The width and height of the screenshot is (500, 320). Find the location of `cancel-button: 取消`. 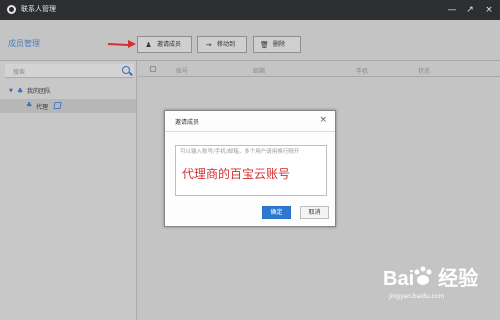

cancel-button: 取消 is located at coordinates (314, 212).